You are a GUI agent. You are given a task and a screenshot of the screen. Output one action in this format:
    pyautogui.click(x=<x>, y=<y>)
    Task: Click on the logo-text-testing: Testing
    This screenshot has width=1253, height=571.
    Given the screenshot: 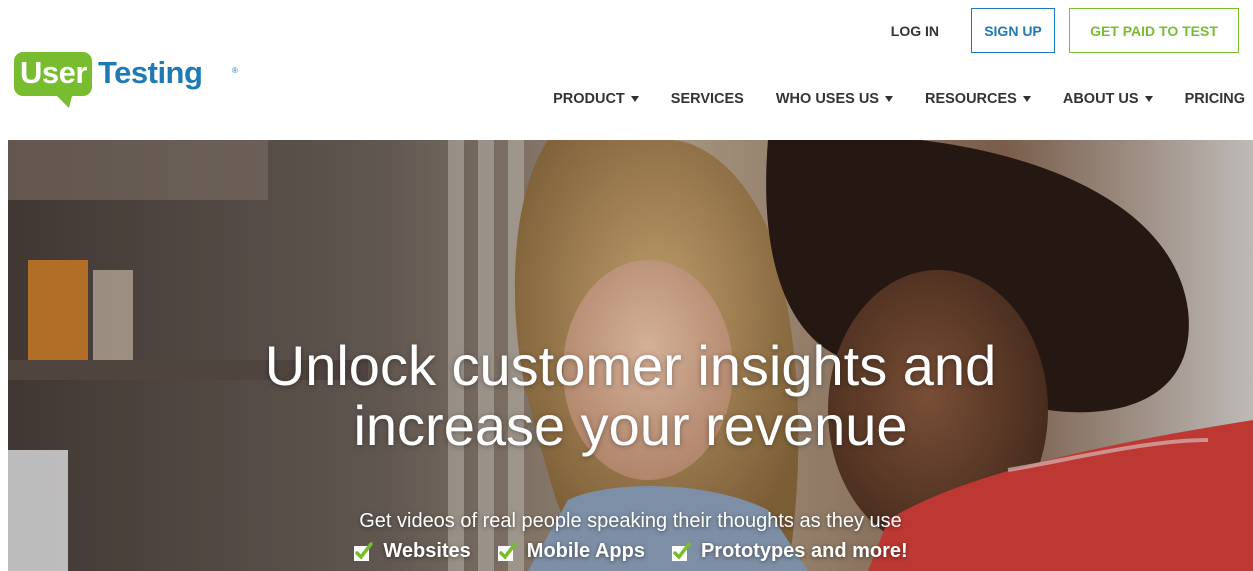 What is the action you would take?
    pyautogui.click(x=150, y=72)
    